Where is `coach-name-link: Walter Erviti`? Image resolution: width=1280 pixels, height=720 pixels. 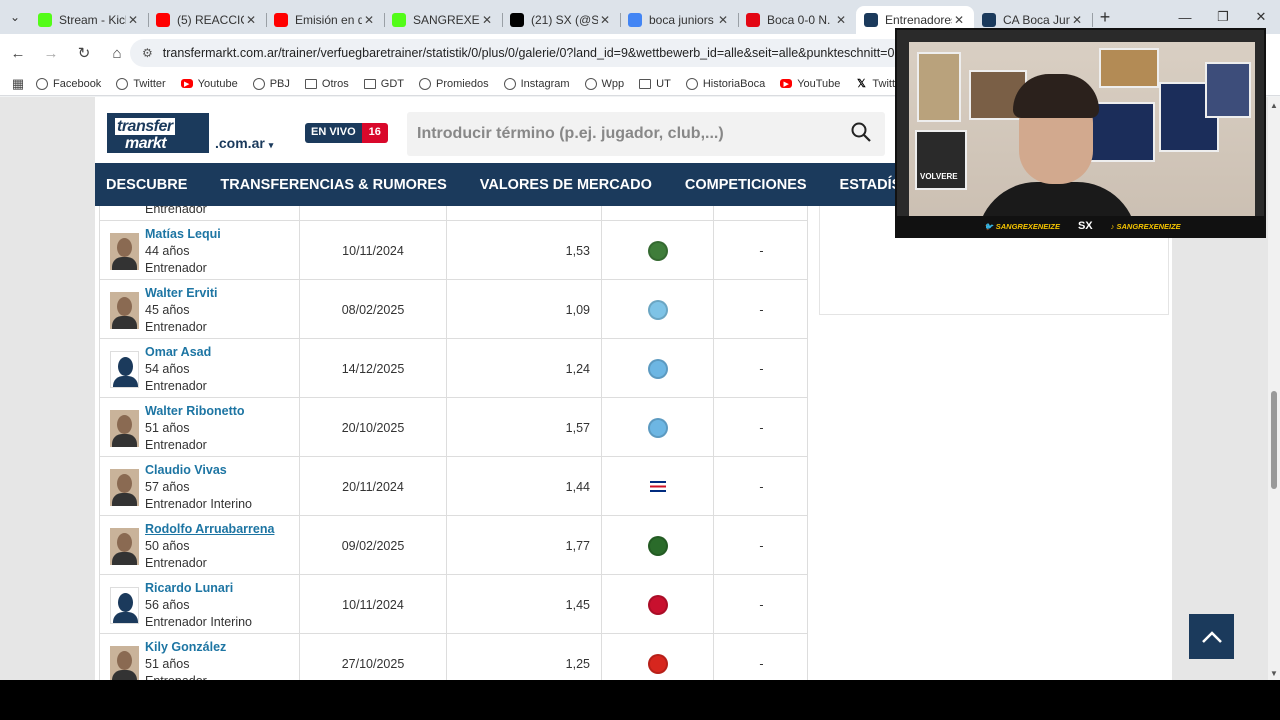 coach-name-link: Walter Erviti is located at coordinates (181, 293).